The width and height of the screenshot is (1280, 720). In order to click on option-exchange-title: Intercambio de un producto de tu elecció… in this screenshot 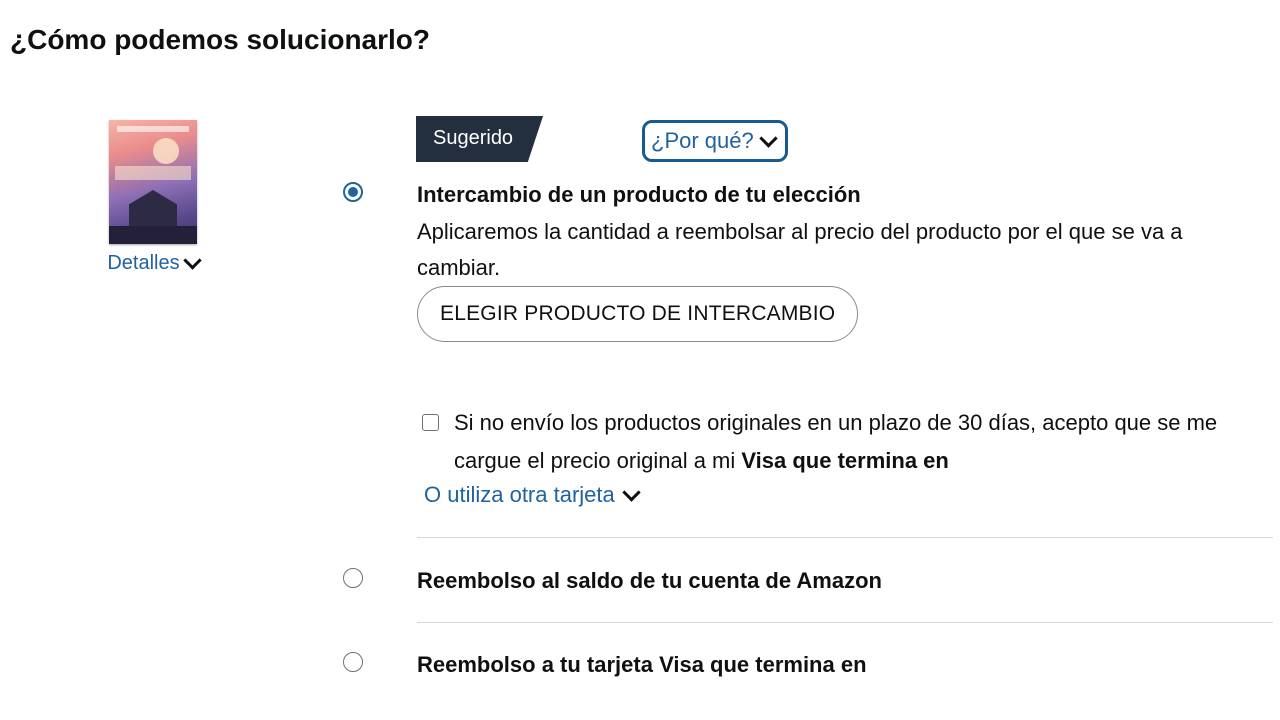, I will do `click(639, 194)`.